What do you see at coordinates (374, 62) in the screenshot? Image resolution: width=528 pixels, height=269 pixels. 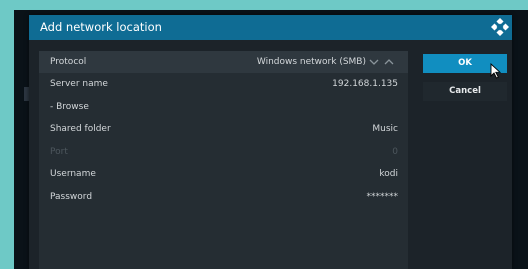 I see `chevron-down-icon` at bounding box center [374, 62].